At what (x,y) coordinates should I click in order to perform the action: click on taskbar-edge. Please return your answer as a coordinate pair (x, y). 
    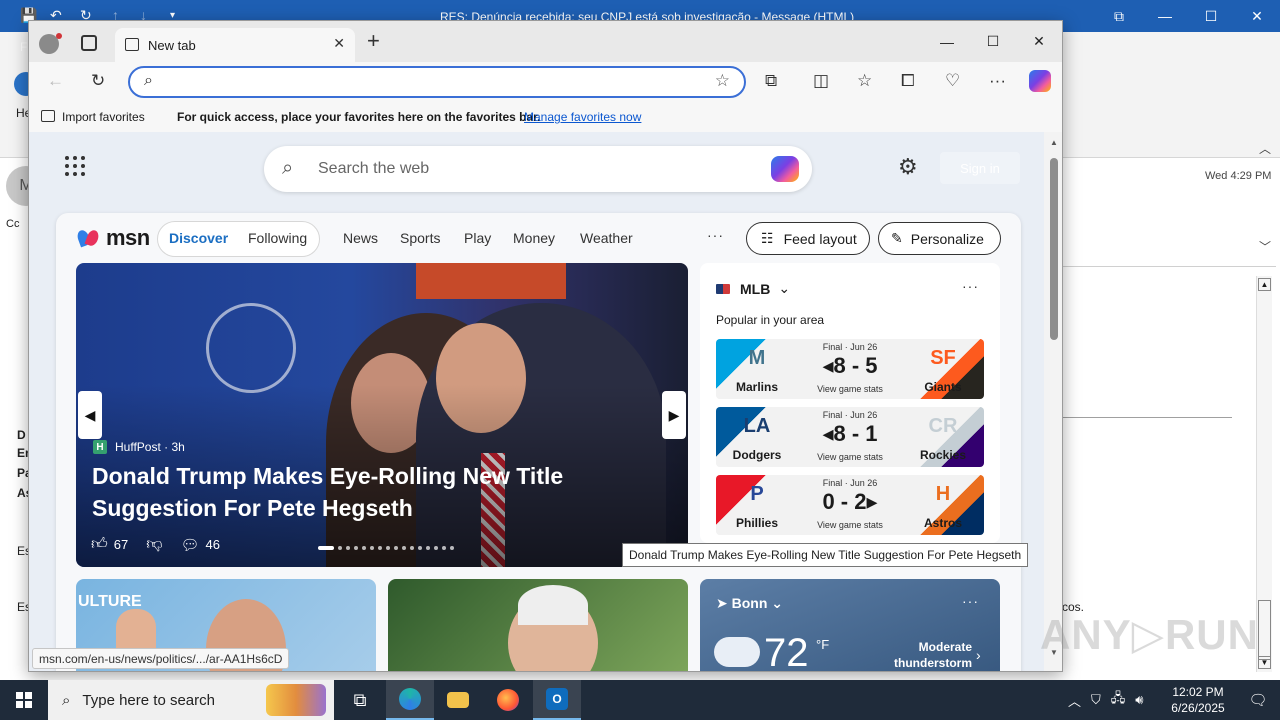
    Looking at the image, I should click on (410, 700).